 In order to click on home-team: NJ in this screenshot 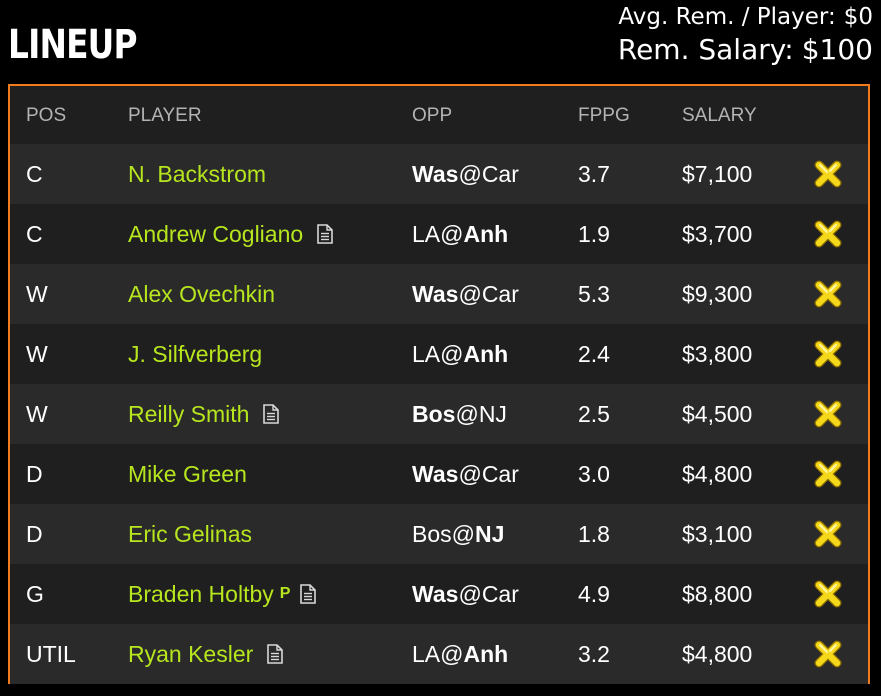, I will do `click(492, 413)`.